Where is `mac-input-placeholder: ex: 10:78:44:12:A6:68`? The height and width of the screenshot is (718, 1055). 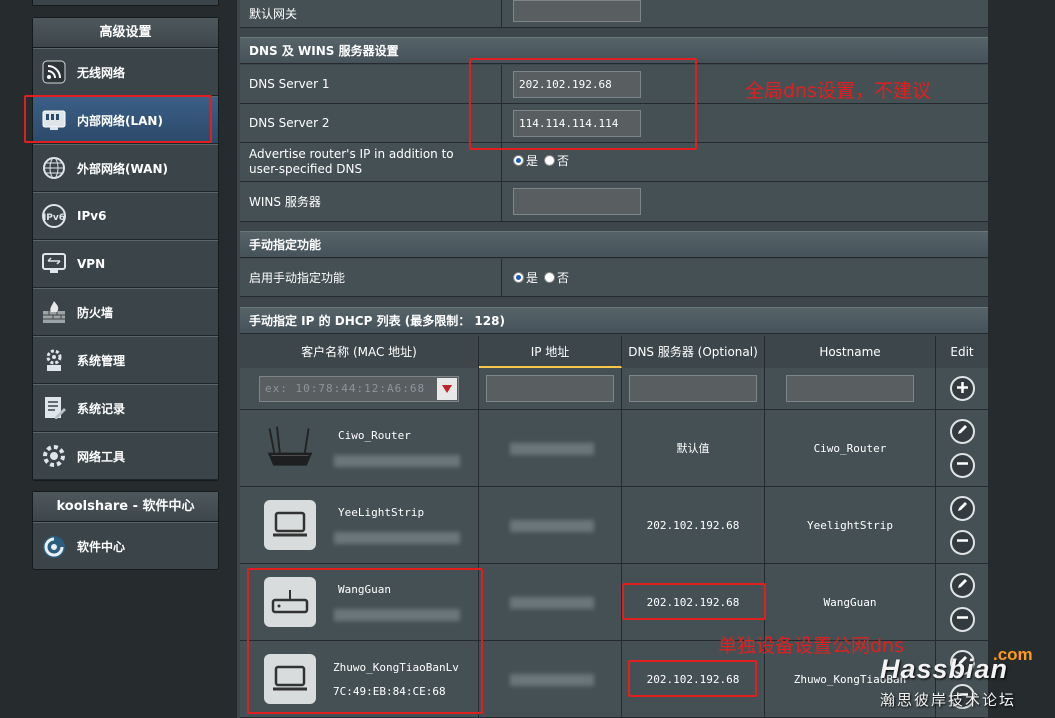
mac-input-placeholder: ex: 10:78:44:12:A6:68 is located at coordinates (345, 388).